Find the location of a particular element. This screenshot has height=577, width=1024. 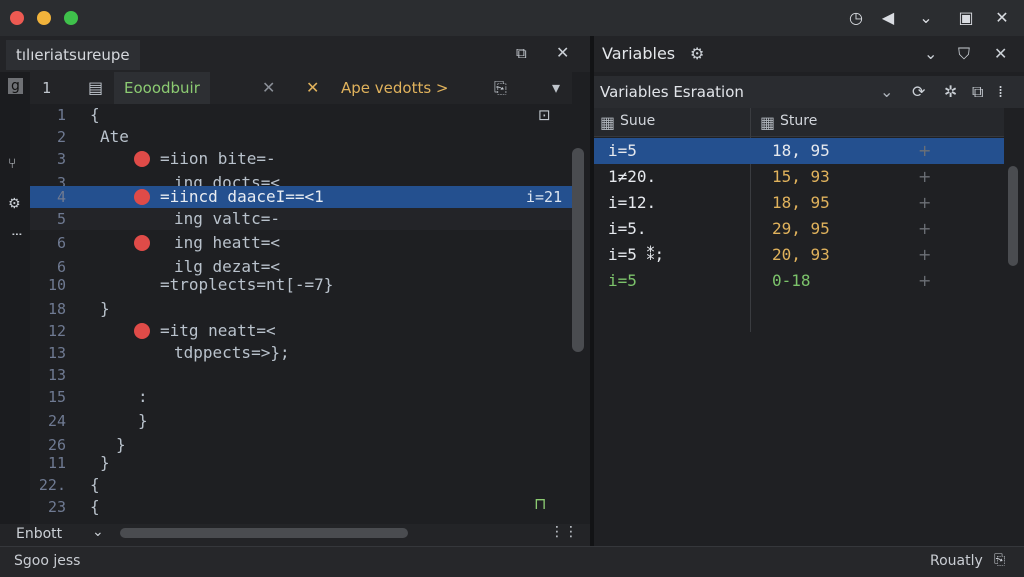

variable-value: 18, 95 is located at coordinates (801, 150).